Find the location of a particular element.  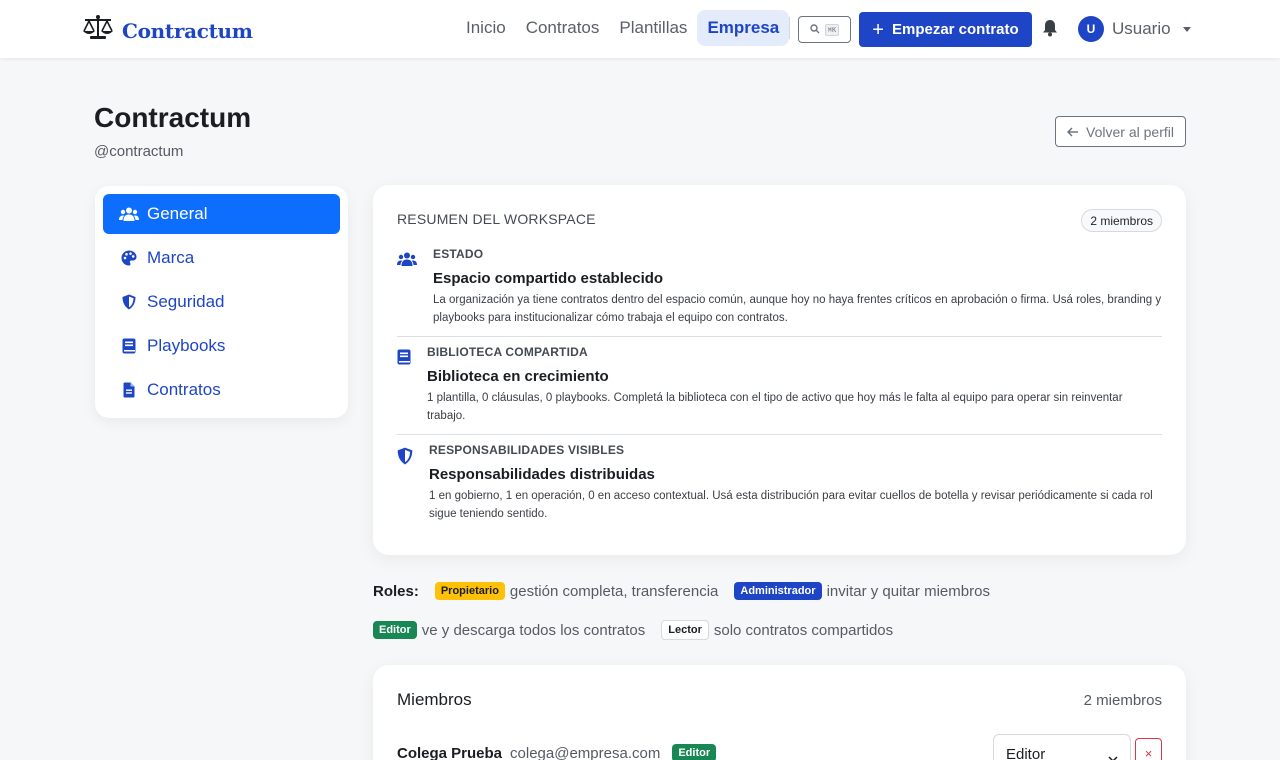

sidebar-item-label: Seguridad is located at coordinates (186, 301).